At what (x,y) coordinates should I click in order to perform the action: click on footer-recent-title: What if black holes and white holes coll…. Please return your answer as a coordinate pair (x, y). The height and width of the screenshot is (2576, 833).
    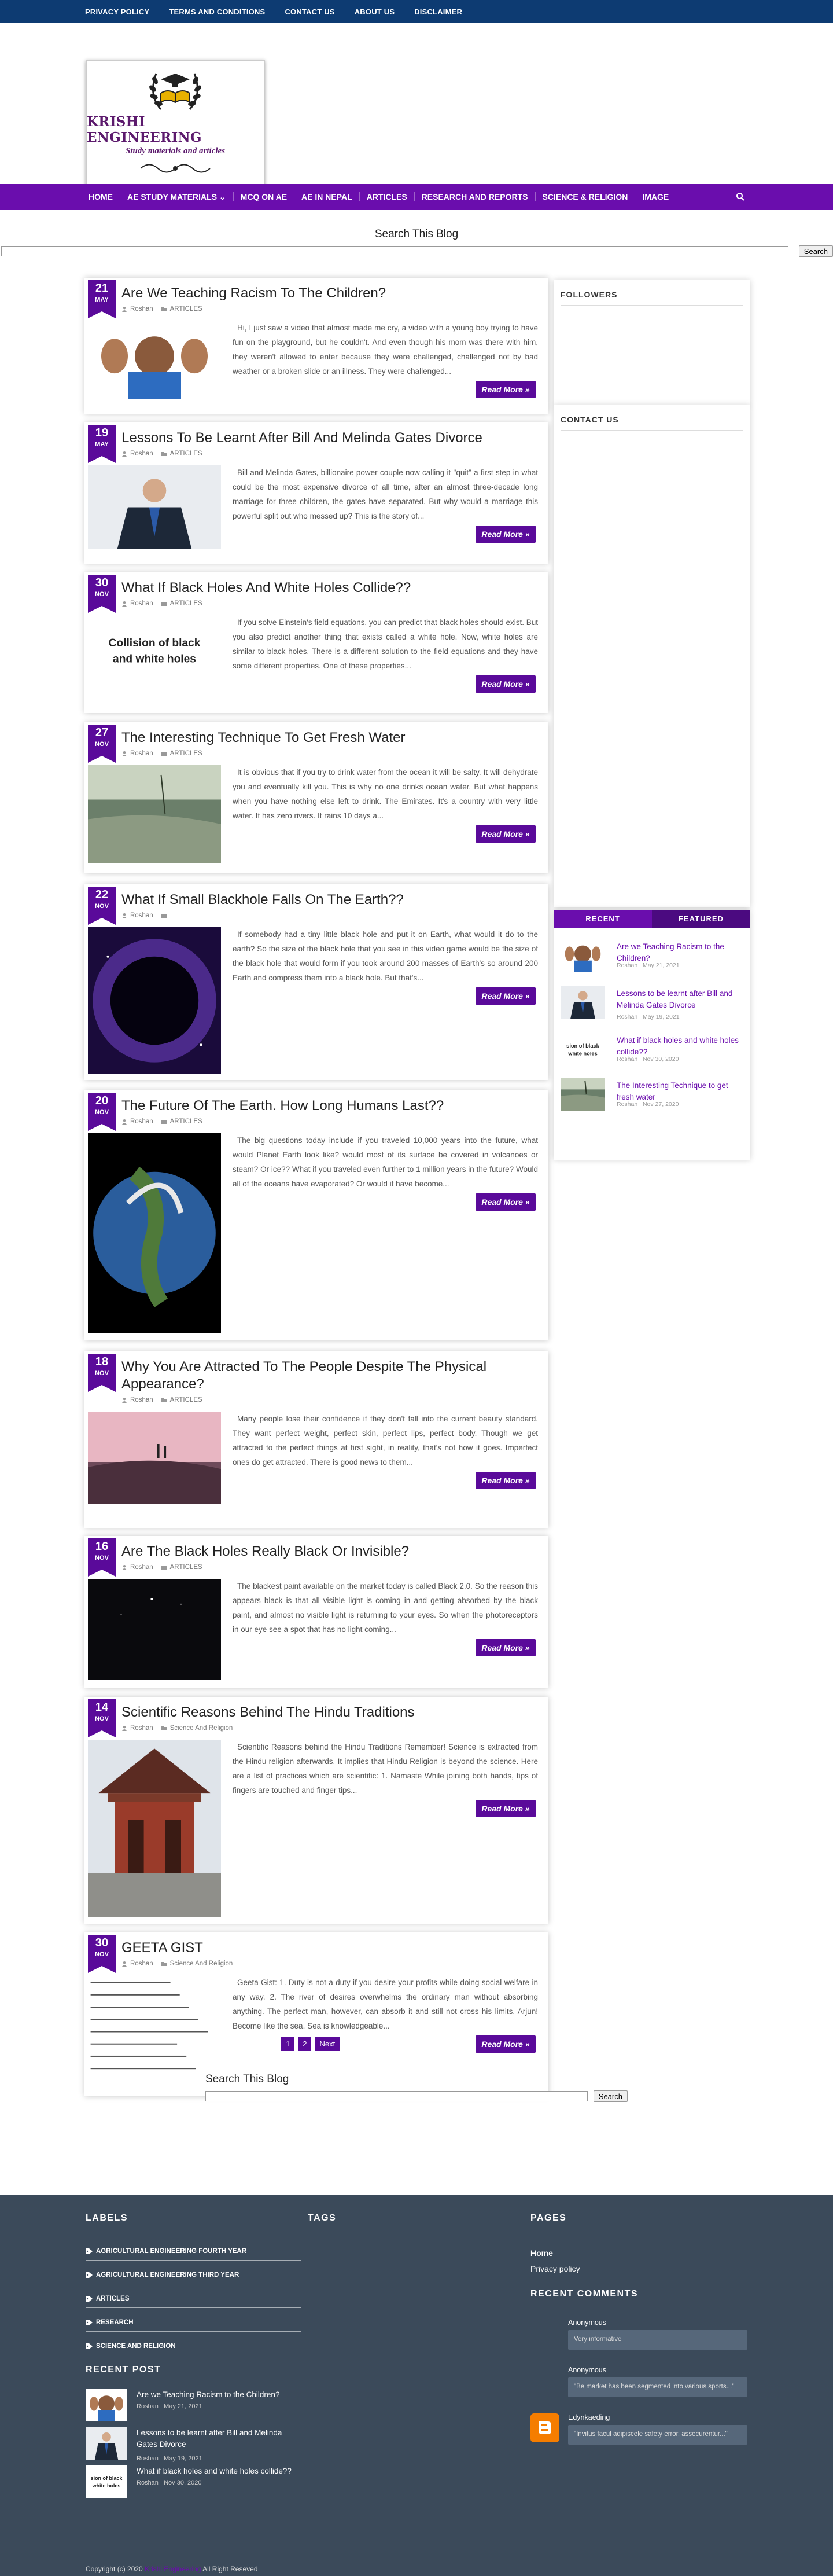
    Looking at the image, I should click on (218, 2471).